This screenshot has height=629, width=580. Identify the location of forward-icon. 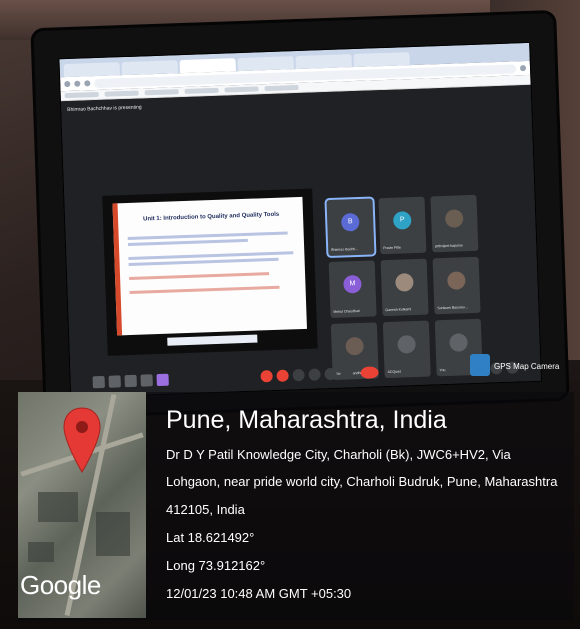
(77, 83).